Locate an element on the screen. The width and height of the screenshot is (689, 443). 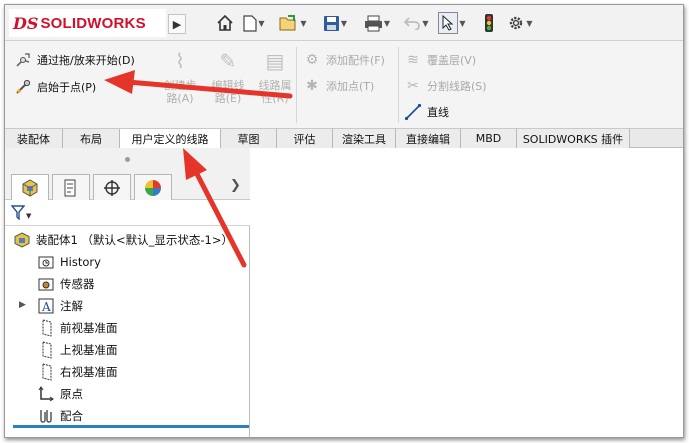
tree-item-history: History is located at coordinates (69, 262).